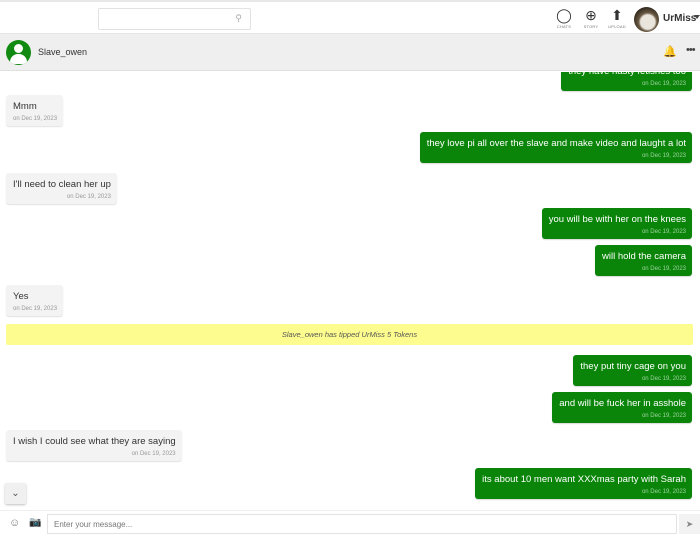 Image resolution: width=700 pixels, height=535 pixels. I want to click on story-label: STORY, so click(591, 26).